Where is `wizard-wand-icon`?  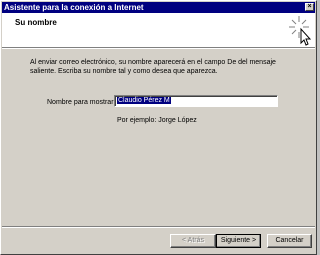 wizard-wand-icon is located at coordinates (300, 31).